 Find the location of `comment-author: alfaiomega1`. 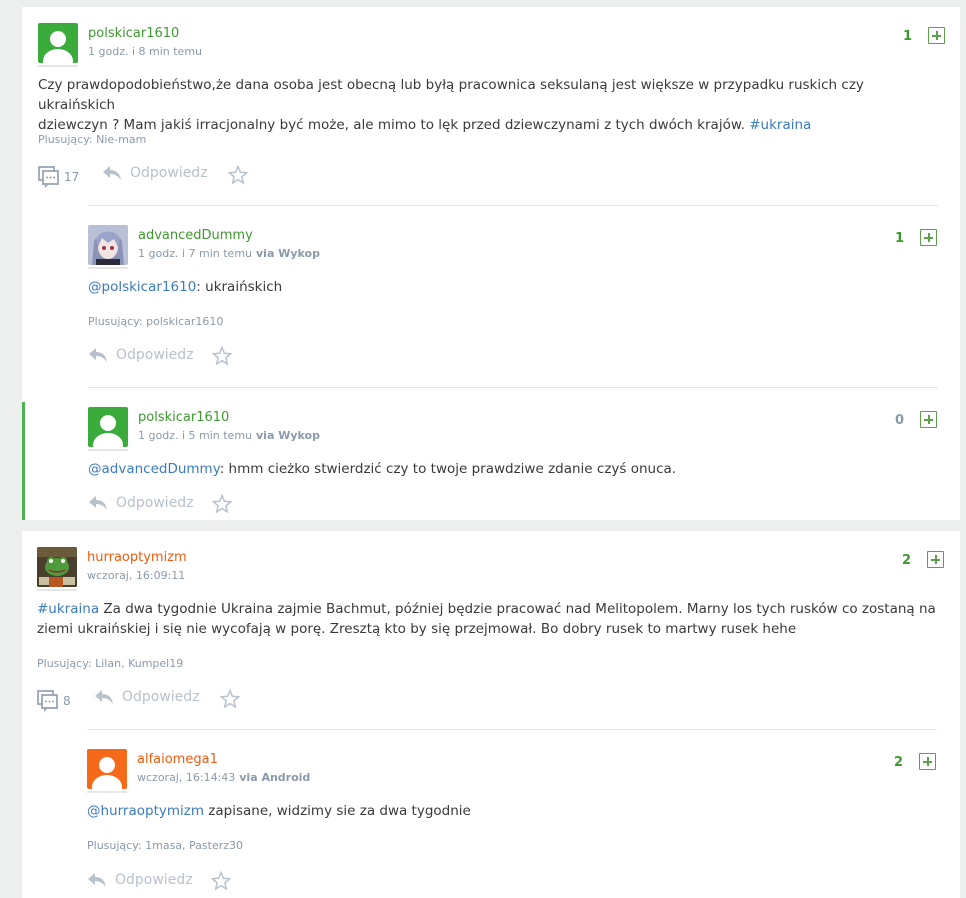

comment-author: alfaiomega1 is located at coordinates (177, 759).